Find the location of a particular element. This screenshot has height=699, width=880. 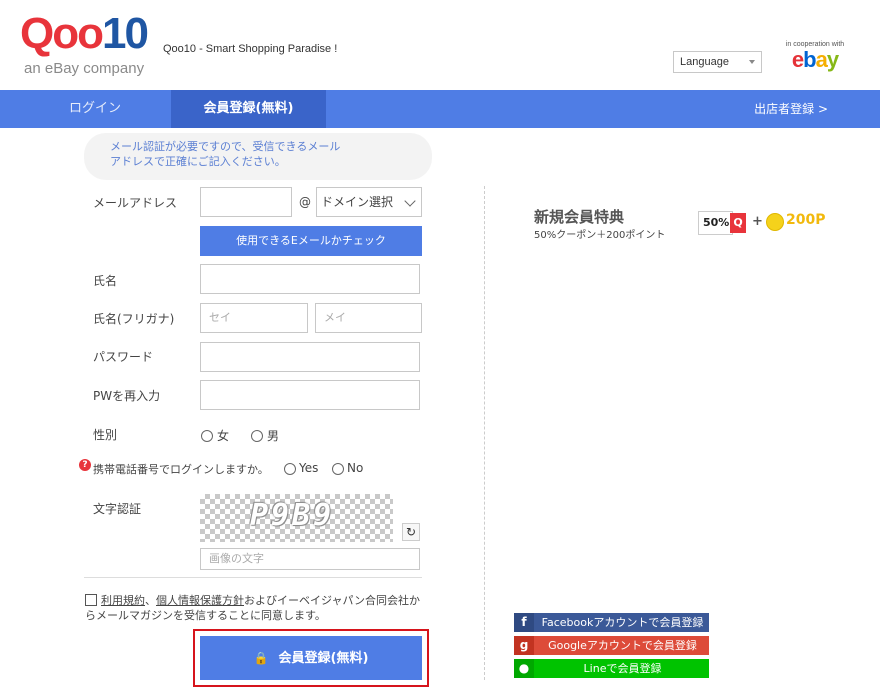

captcha-text: P9B9 is located at coordinates (292, 515).